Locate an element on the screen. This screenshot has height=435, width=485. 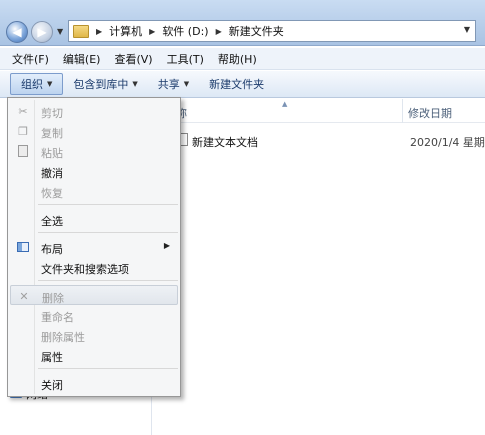
include-library-button: 包含到库中 ▼ is located at coordinates (105, 84).